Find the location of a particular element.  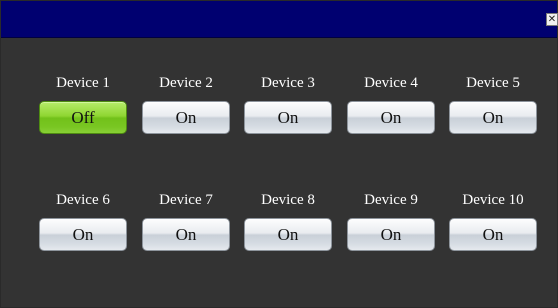

device-4: Device 4 On is located at coordinates (391, 104).